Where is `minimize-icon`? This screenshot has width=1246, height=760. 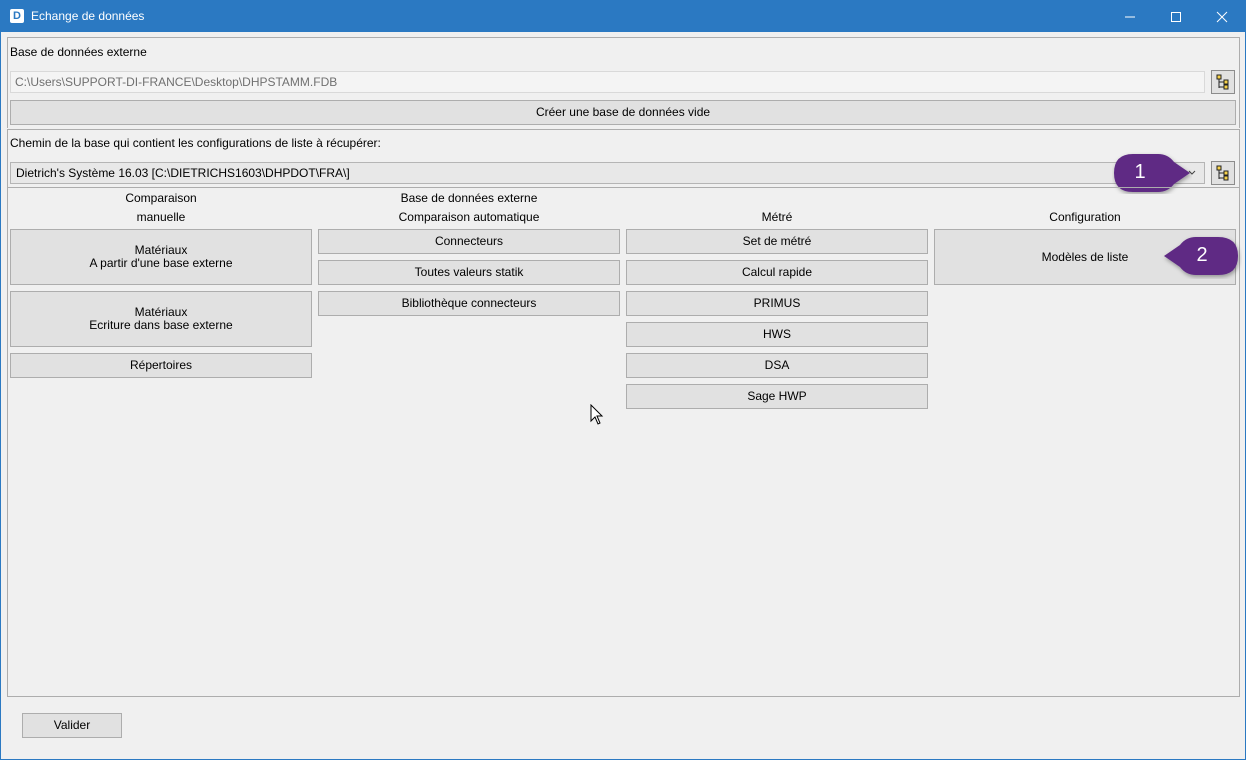 minimize-icon is located at coordinates (1130, 17).